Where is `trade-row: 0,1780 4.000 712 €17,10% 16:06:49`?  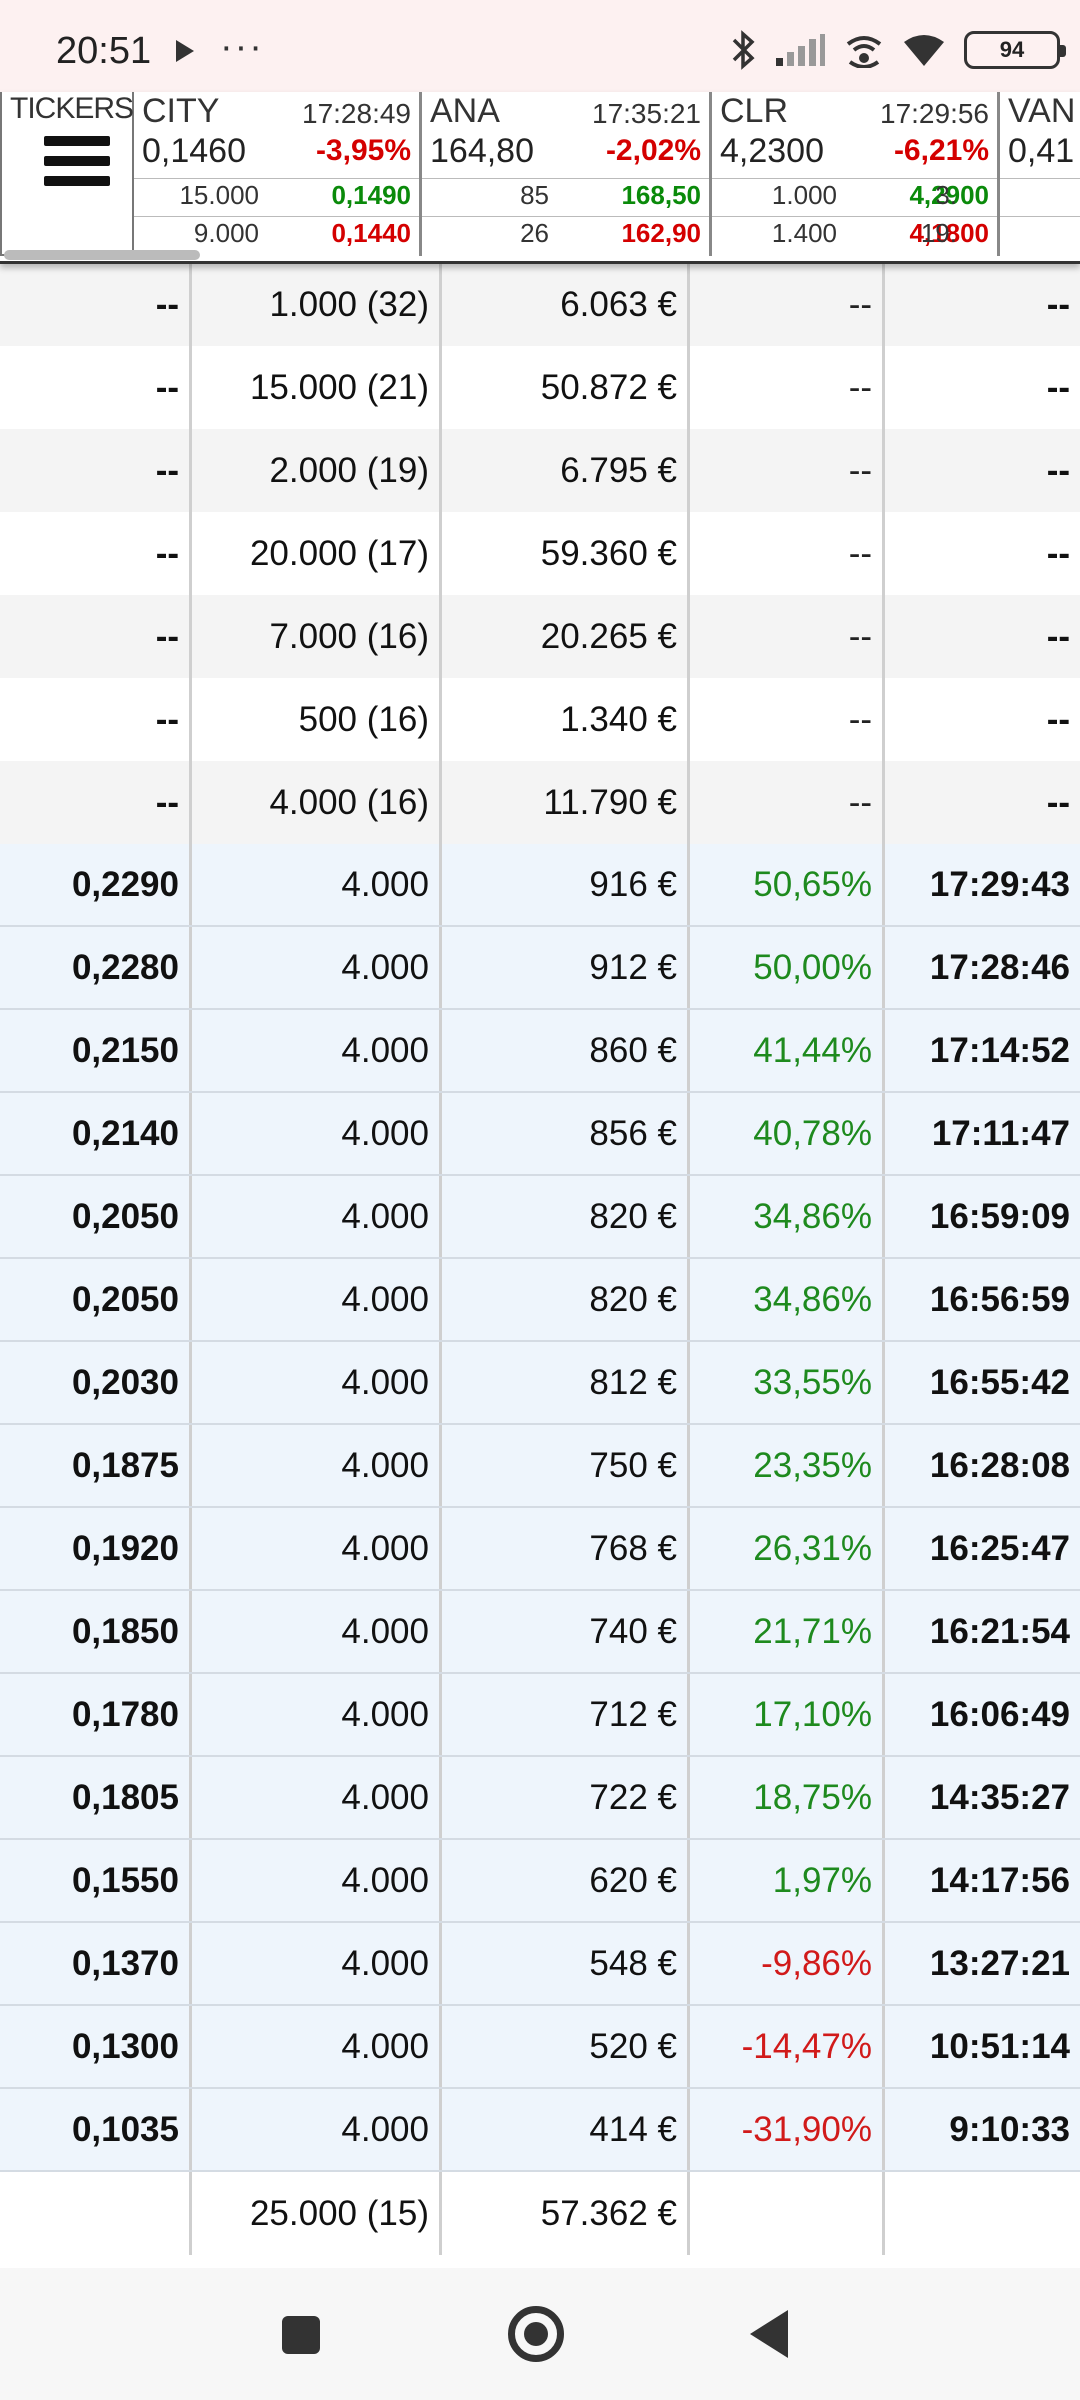 trade-row: 0,1780 4.000 712 €17,10% 16:06:49 is located at coordinates (540, 1715).